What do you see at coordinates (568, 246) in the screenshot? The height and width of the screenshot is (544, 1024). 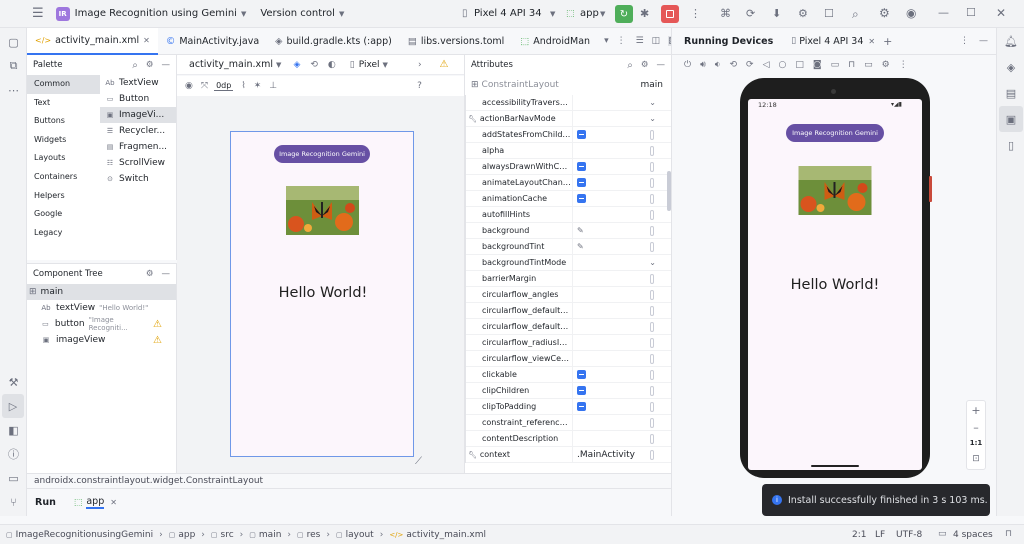 I see `attribute-row: backgroundTint ✎` at bounding box center [568, 246].